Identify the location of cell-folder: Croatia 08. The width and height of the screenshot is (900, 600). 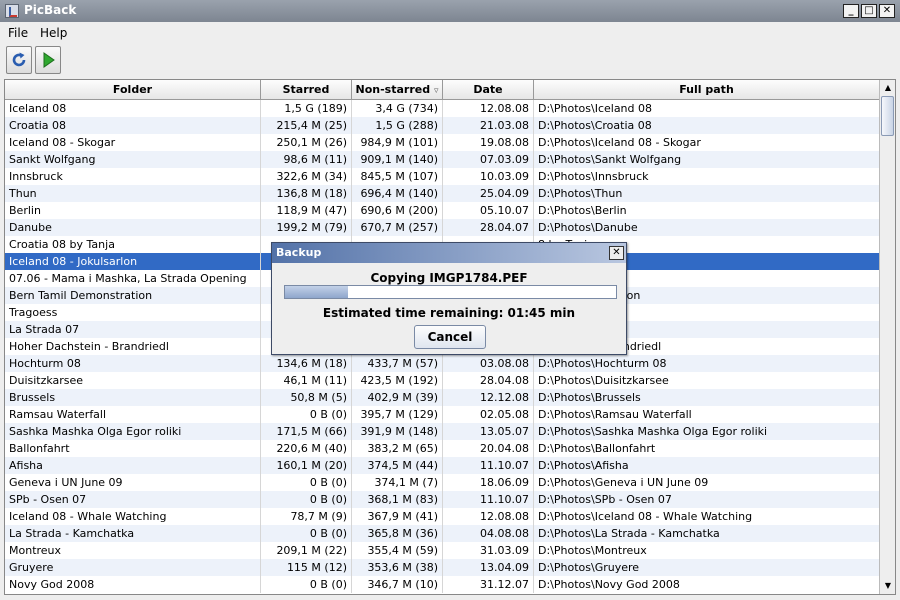
(133, 125).